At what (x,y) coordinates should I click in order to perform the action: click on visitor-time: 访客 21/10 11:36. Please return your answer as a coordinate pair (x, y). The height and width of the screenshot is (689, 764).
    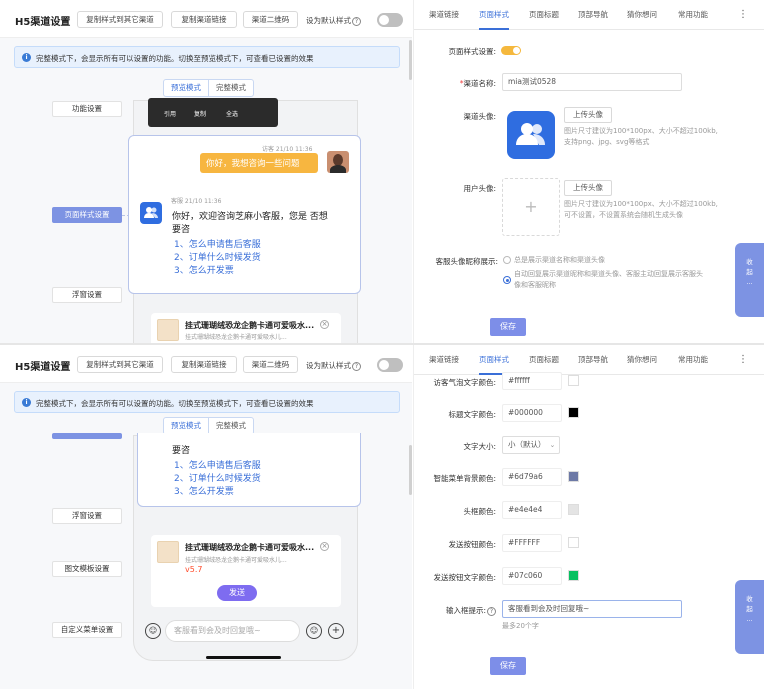
    Looking at the image, I should click on (287, 149).